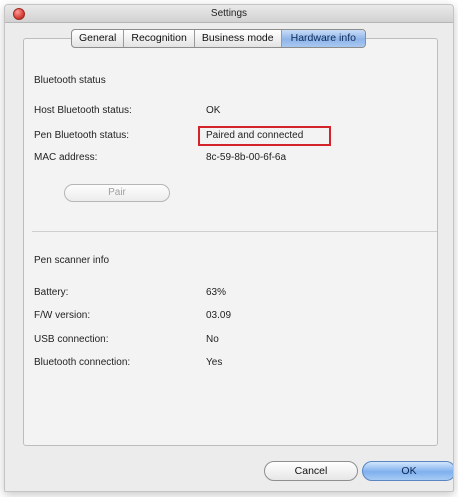  Describe the element at coordinates (407, 471) in the screenshot. I see `ok-button: OK` at that location.